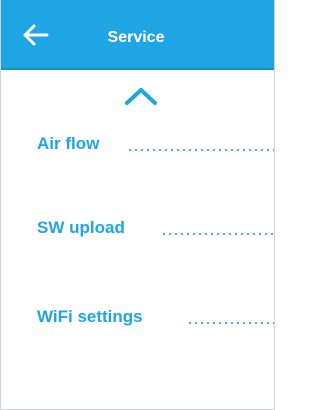  I want to click on menu-item-air-flow: Air flow, so click(155, 145).